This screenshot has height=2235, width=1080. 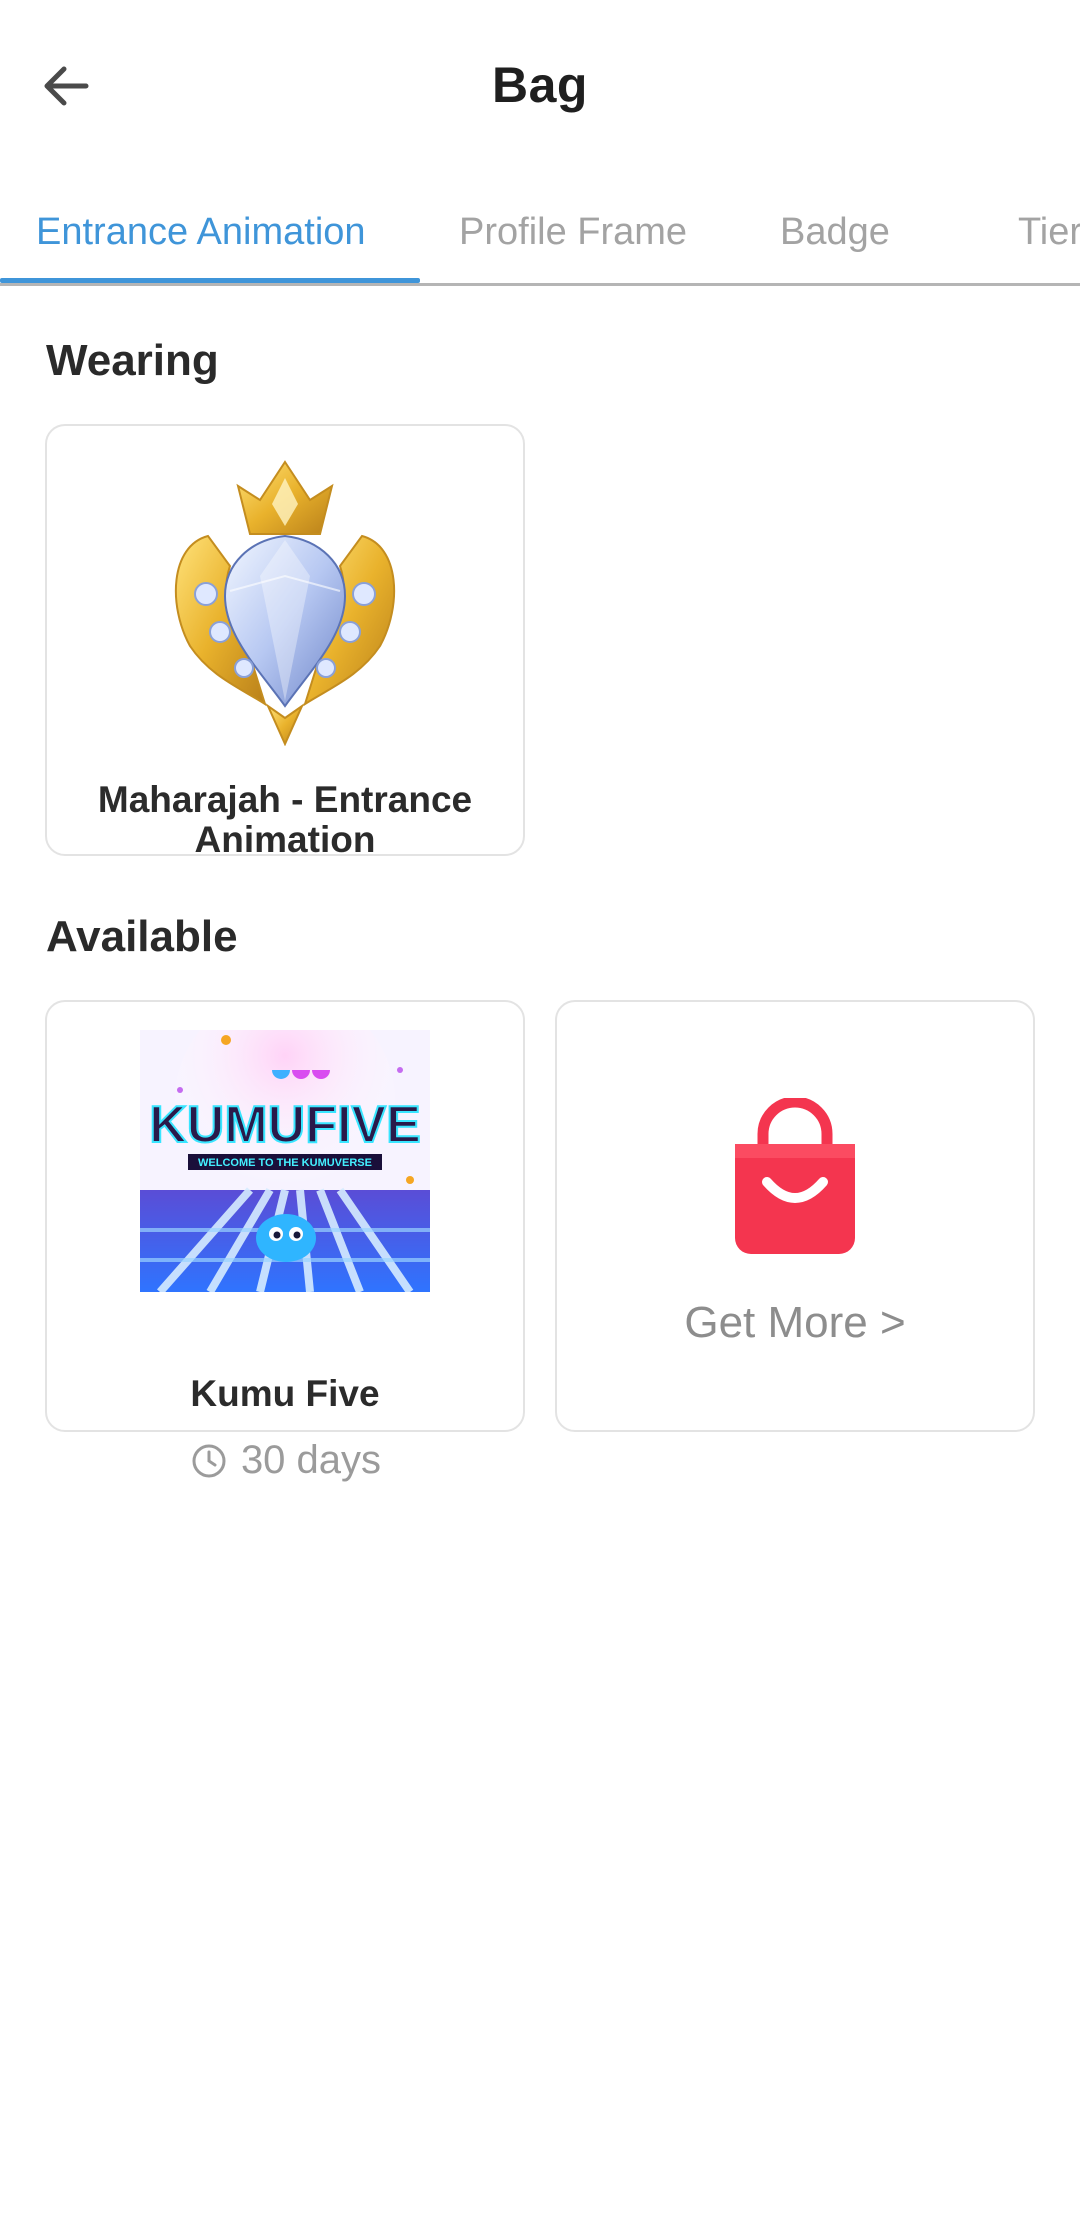 What do you see at coordinates (285, 1393) in the screenshot?
I see `available-item-name: Kumu Five` at bounding box center [285, 1393].